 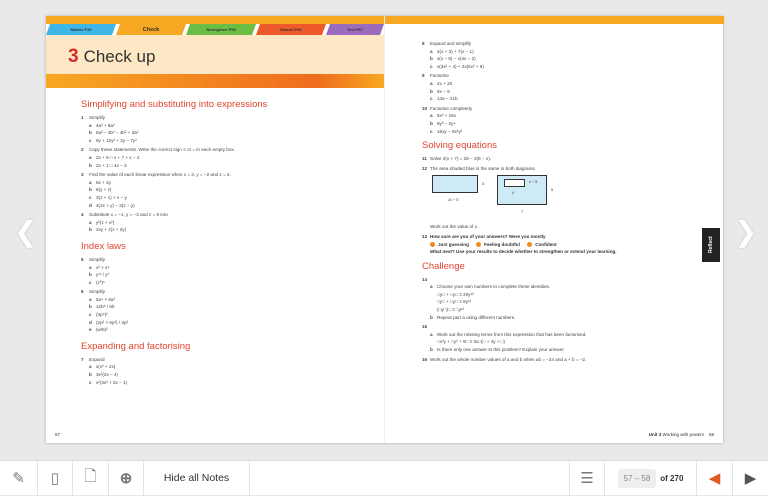 I want to click on part-text: 6x² + 16x, so click(x=447, y=116).